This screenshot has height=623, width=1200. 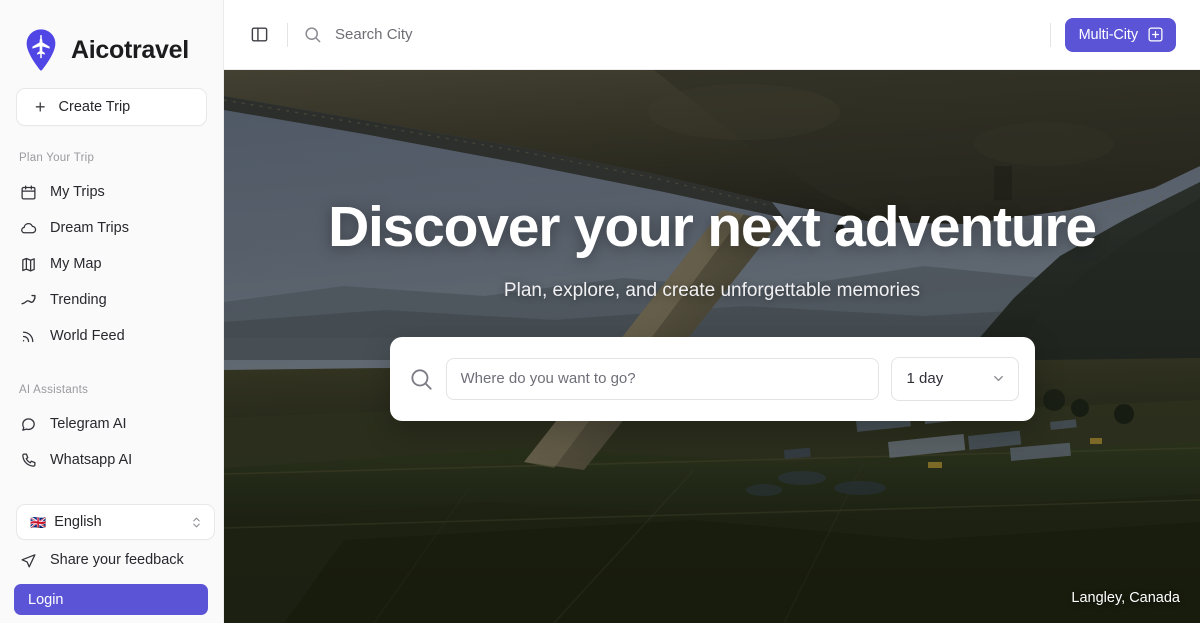 I want to click on brand: Aicotravel, so click(x=111, y=40).